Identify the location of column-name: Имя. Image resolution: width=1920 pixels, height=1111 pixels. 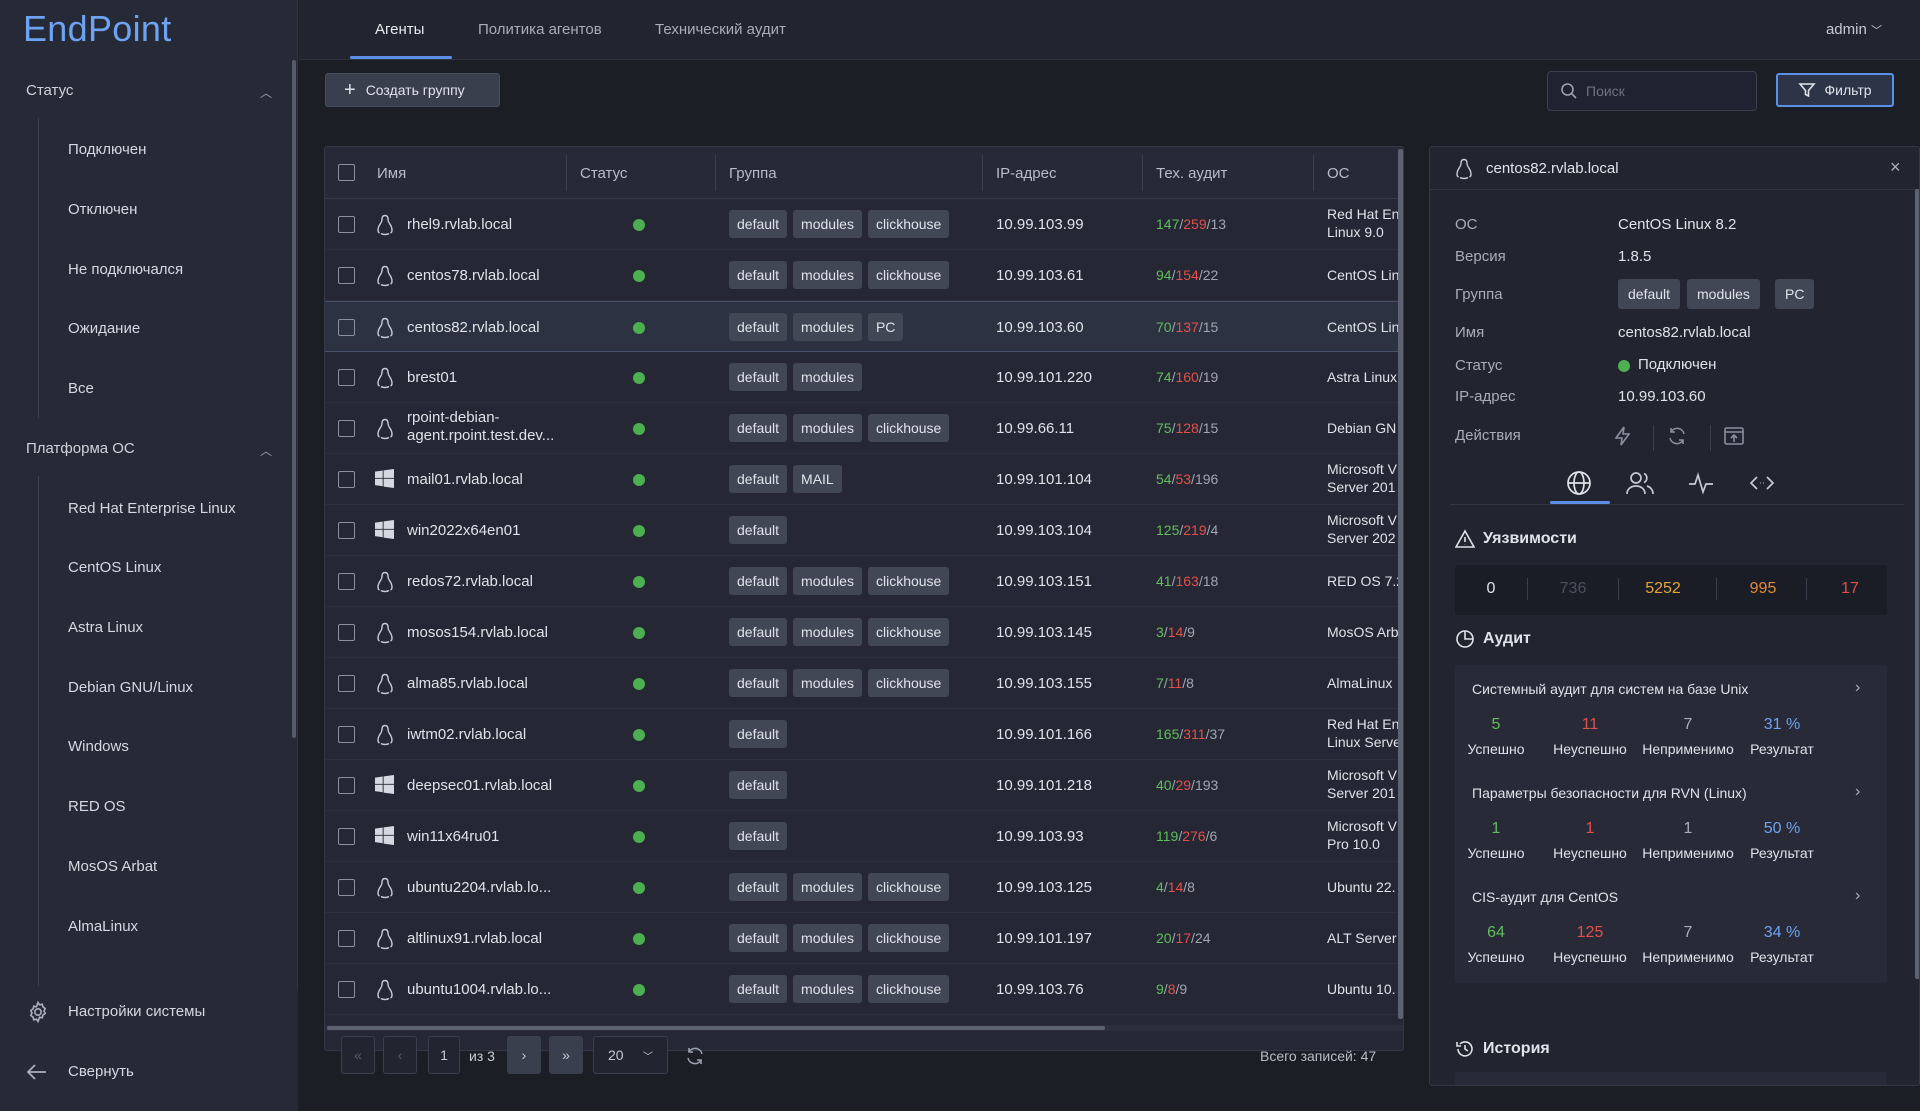
(391, 173).